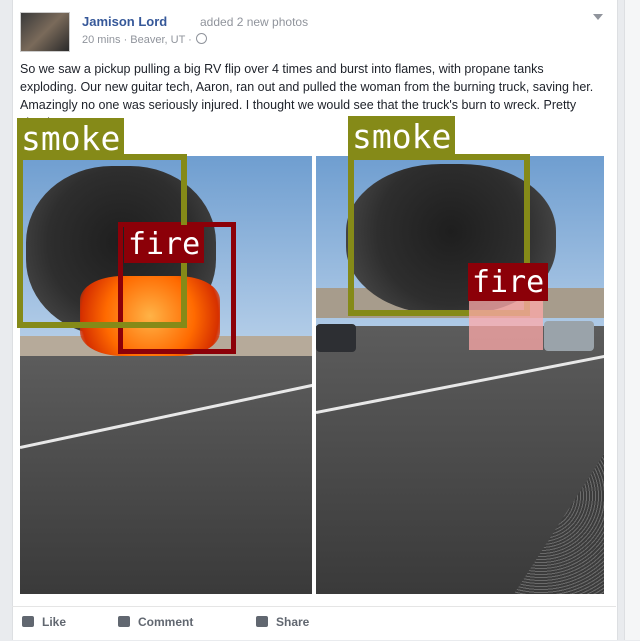  I want to click on post-action-text: added 2 new photos, so click(254, 22).